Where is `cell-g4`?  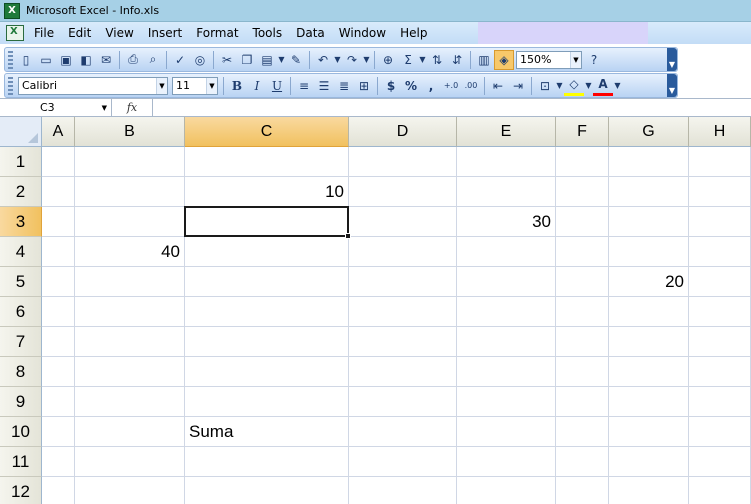 cell-g4 is located at coordinates (649, 252).